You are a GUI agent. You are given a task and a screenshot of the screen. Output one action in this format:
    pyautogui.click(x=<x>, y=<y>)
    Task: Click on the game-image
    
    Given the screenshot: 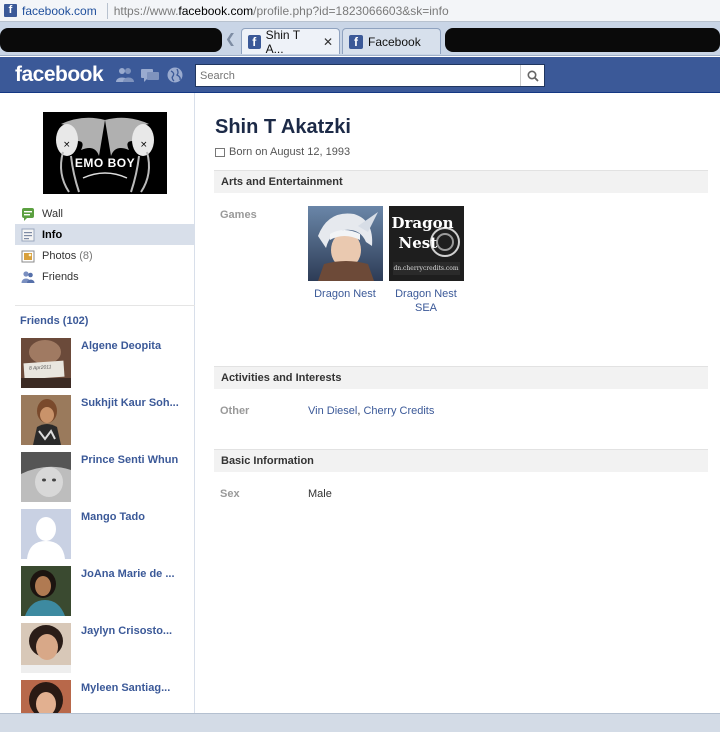 What is the action you would take?
    pyautogui.click(x=345, y=243)
    